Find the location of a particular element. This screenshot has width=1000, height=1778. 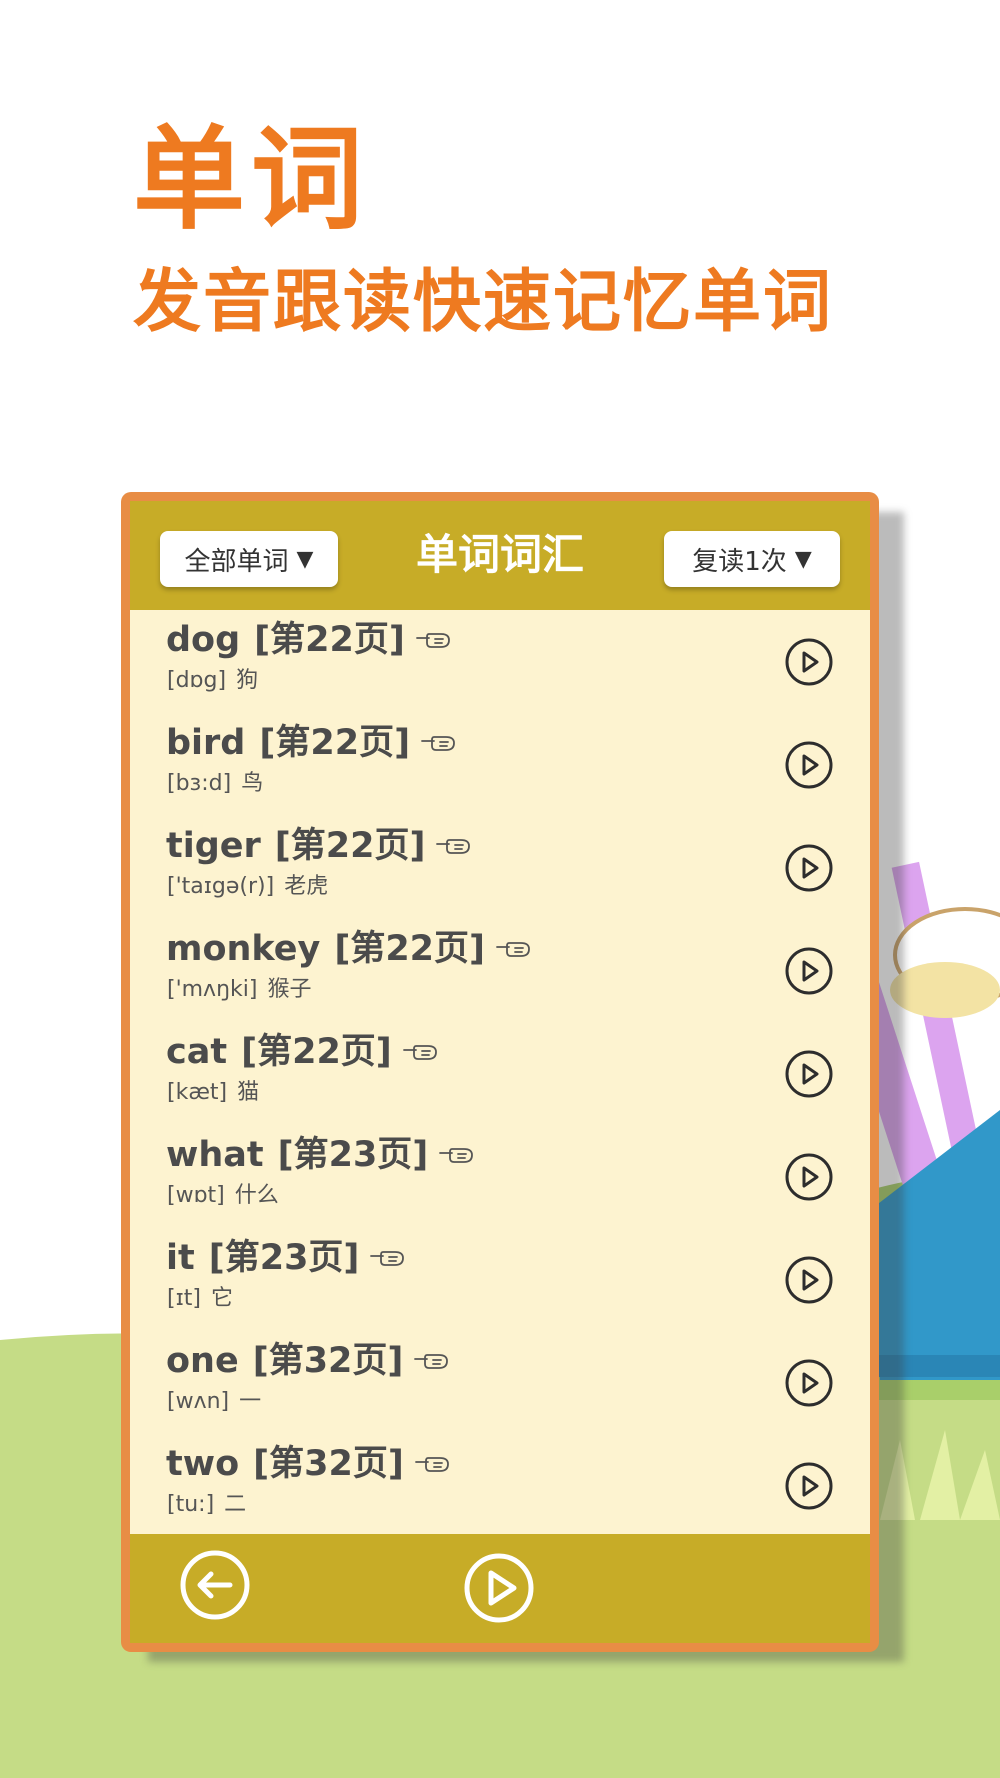

word-heading: tiger [第22页] is located at coordinates (319, 846).